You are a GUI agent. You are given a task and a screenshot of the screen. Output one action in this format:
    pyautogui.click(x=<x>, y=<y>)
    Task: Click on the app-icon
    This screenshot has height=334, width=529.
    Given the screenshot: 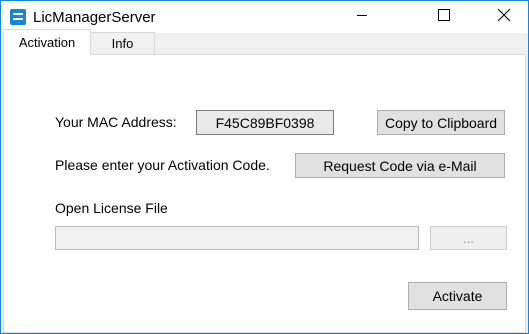 What is the action you would take?
    pyautogui.click(x=18, y=17)
    